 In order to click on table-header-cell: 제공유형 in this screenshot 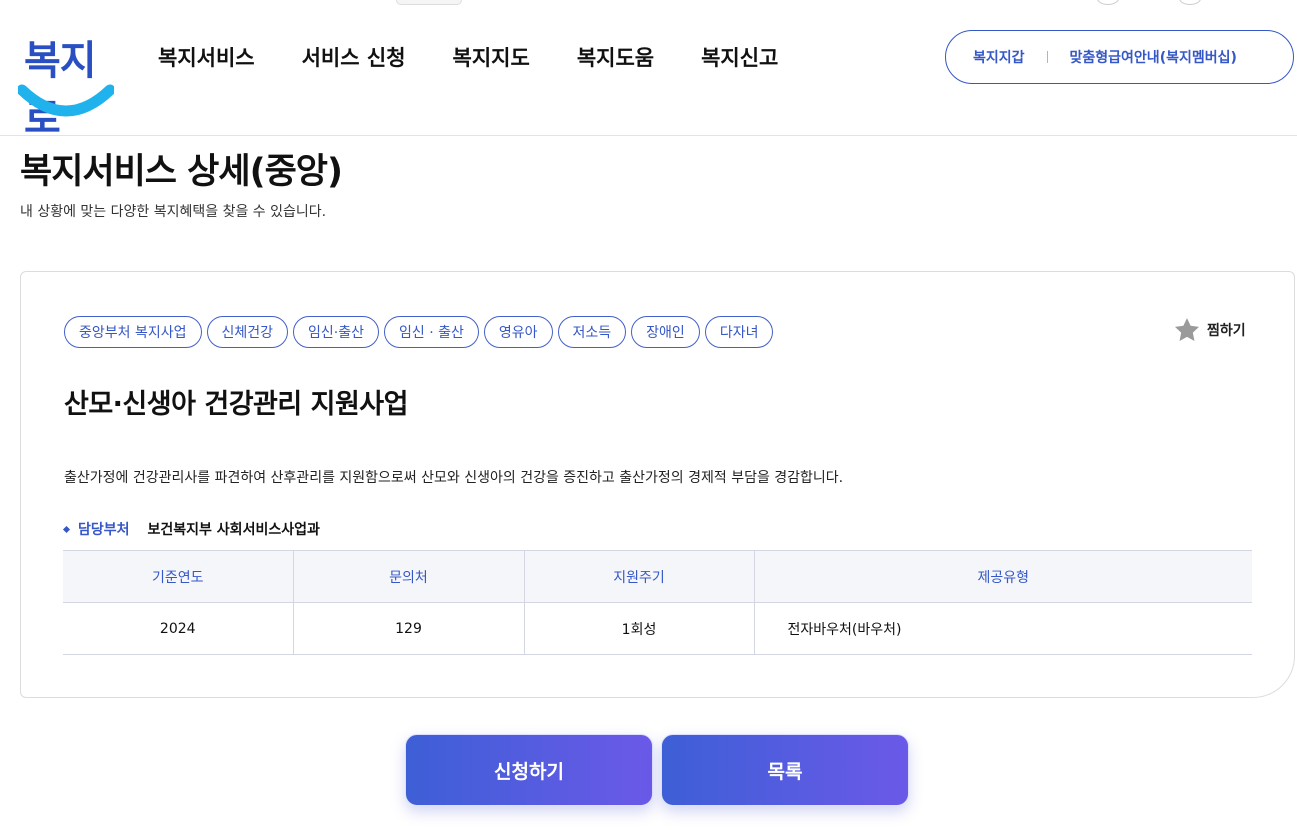, I will do `click(1003, 576)`.